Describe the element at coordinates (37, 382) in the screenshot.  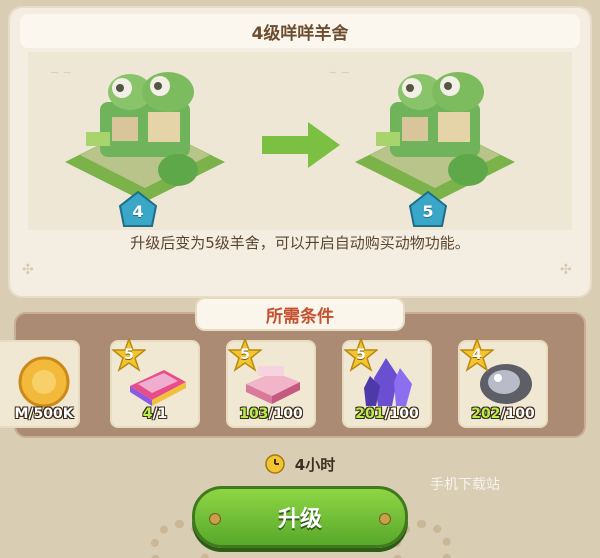
I see `coin-icon` at that location.